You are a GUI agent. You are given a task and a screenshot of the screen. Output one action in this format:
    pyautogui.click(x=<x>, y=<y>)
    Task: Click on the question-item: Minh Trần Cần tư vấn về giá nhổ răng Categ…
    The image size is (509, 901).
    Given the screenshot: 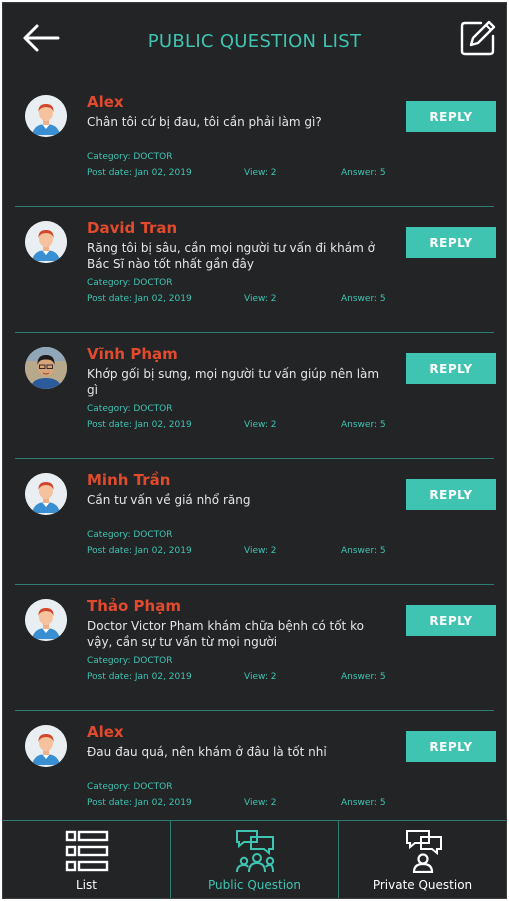 What is the action you would take?
    pyautogui.click(x=254, y=522)
    